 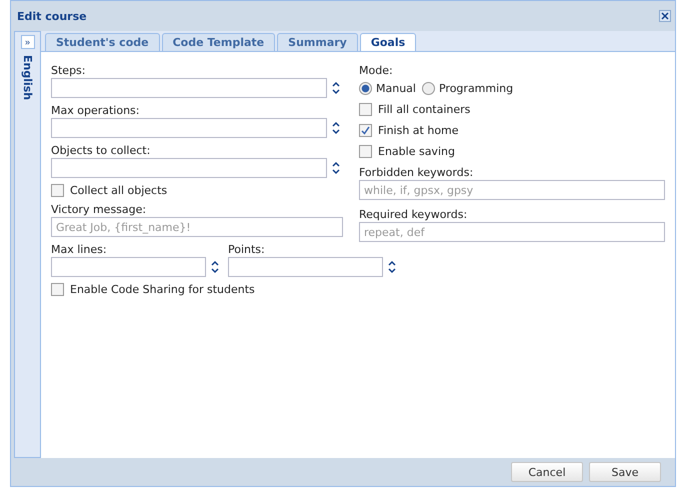 I want to click on text-field: repeat, def, so click(x=512, y=232).